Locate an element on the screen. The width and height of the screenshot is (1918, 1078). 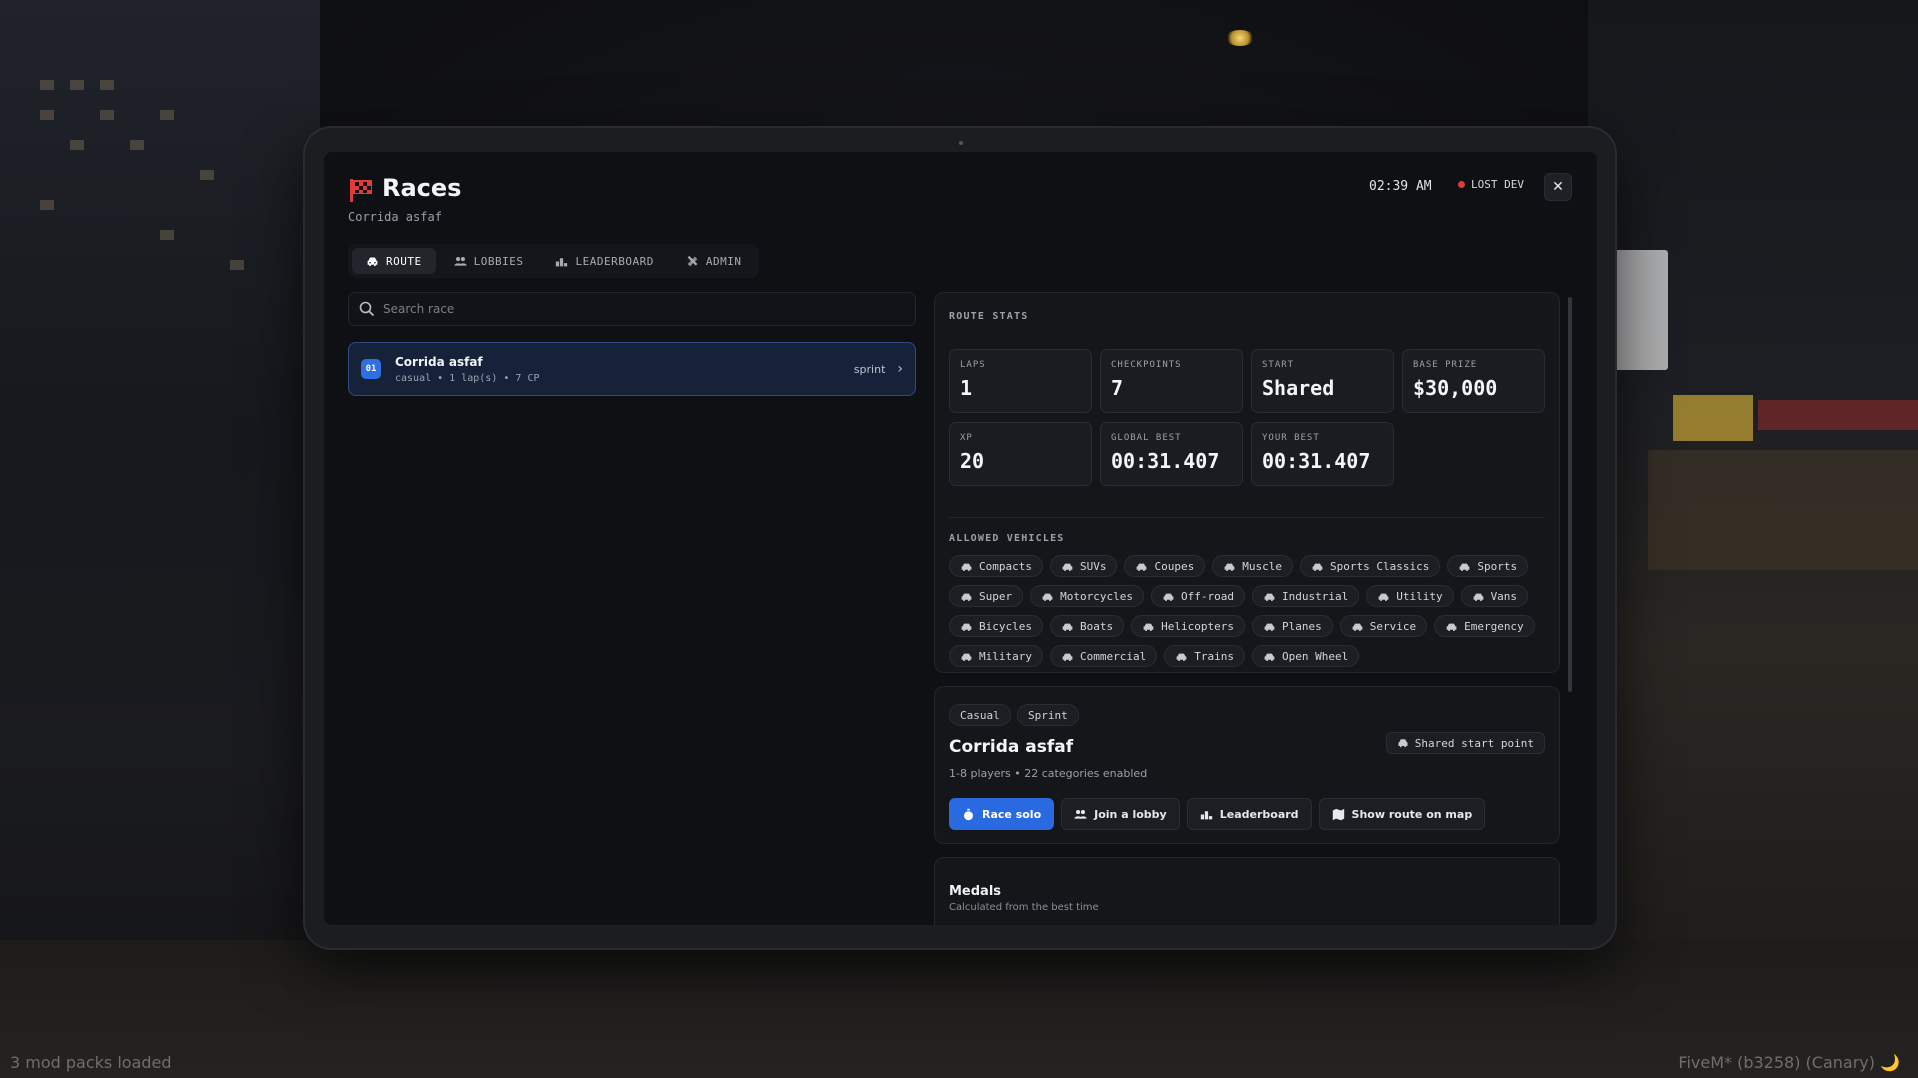
vehicle-chip-label: Commercial is located at coordinates (1113, 656).